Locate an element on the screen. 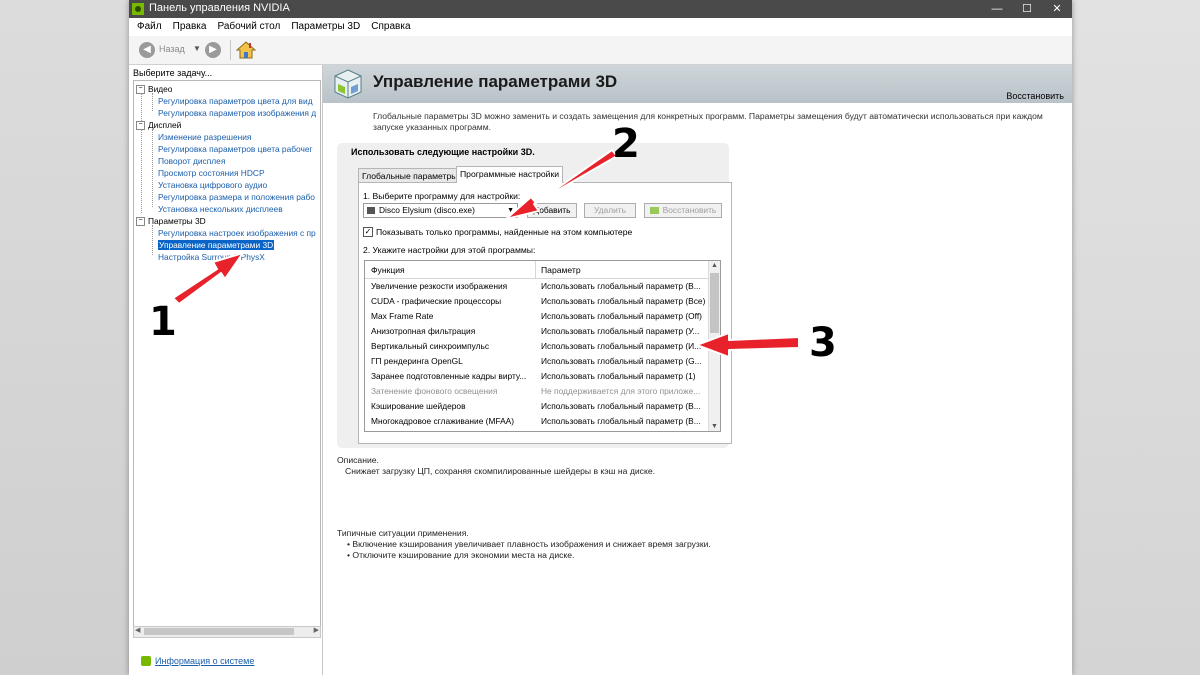 The width and height of the screenshot is (1200, 675). tree-item-multi-display: Установка нескольких дисплеев is located at coordinates (220, 209).